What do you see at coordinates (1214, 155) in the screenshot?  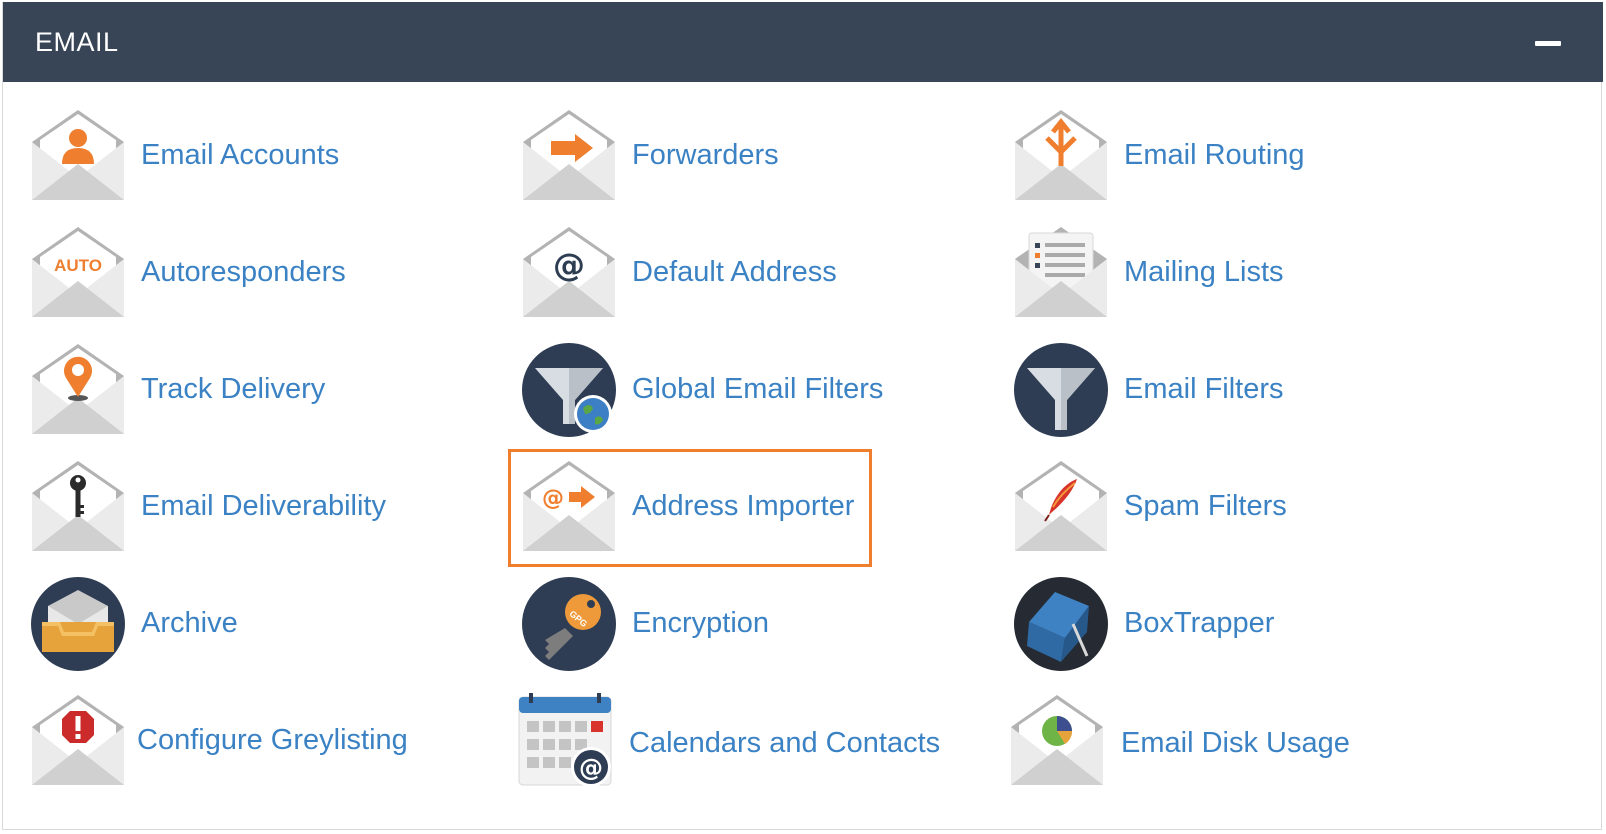 I see `email-routing-label: Email Routing` at bounding box center [1214, 155].